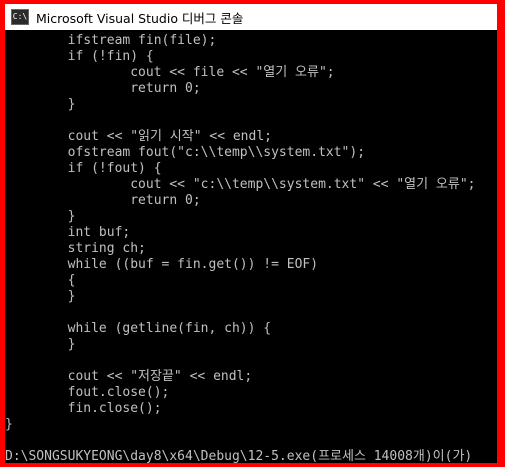 The height and width of the screenshot is (467, 505). Describe the element at coordinates (83, 168) in the screenshot. I see `console-line: if (!fout) {` at that location.